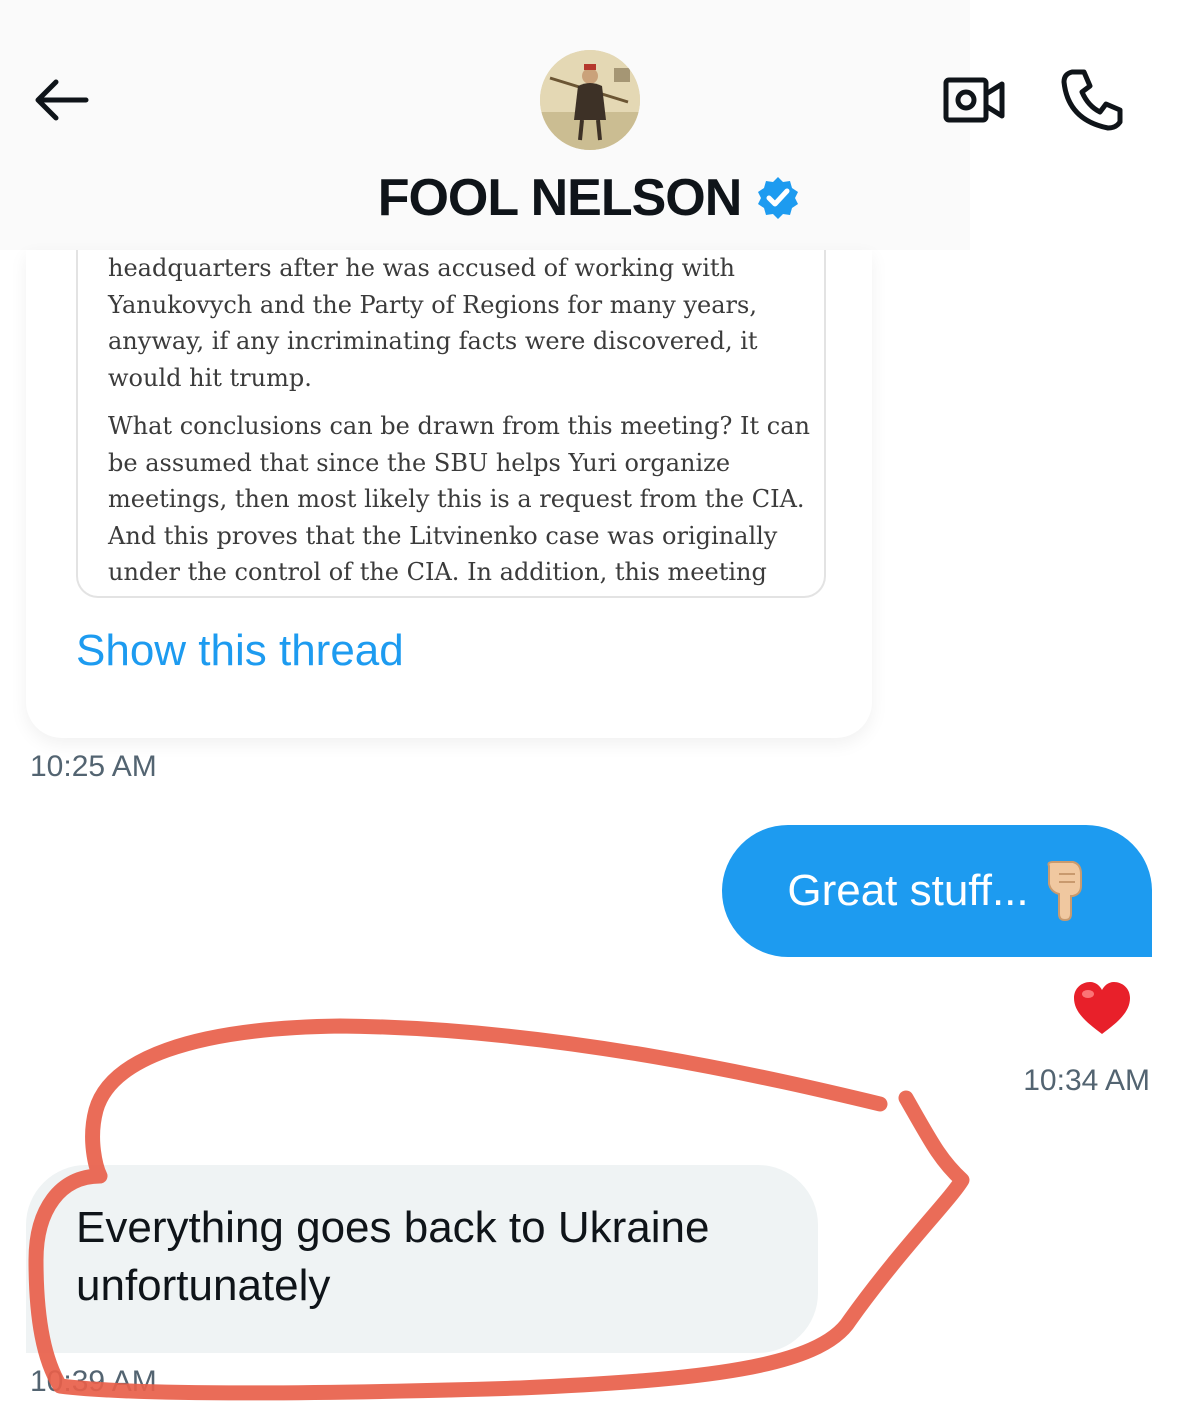  I want to click on pointing-down-hand-icon, so click(1064, 891).